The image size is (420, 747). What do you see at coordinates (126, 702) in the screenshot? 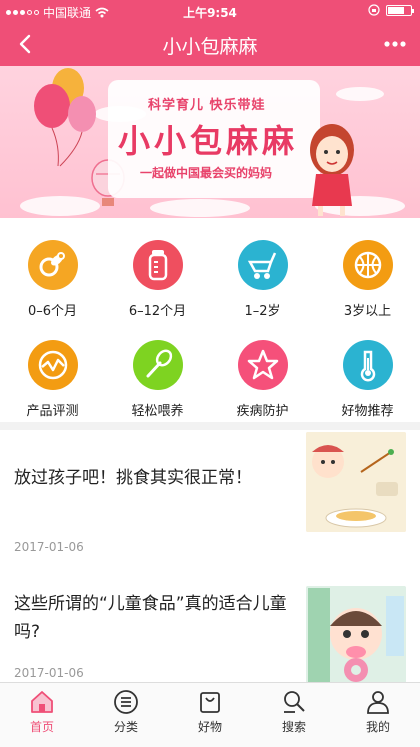
I see `list-icon` at bounding box center [126, 702].